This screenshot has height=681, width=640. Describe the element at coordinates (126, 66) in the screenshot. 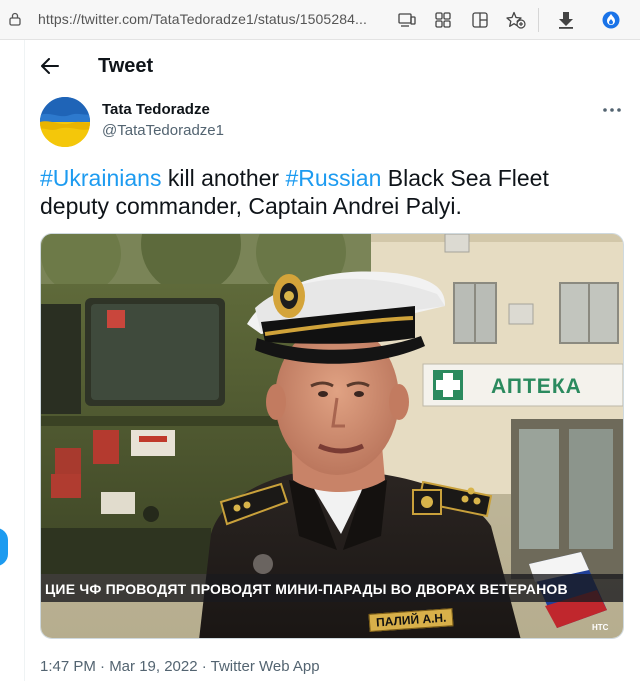

I see `page-title: Tweet` at that location.